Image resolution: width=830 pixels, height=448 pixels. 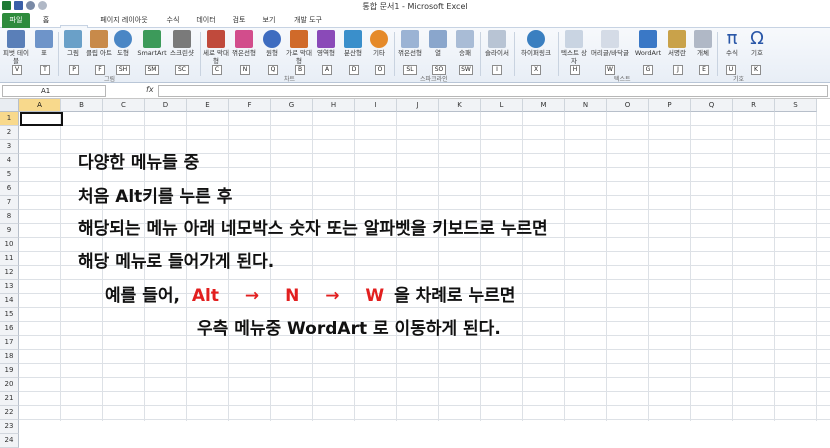 I want to click on column-header-p: P, so click(x=670, y=105).